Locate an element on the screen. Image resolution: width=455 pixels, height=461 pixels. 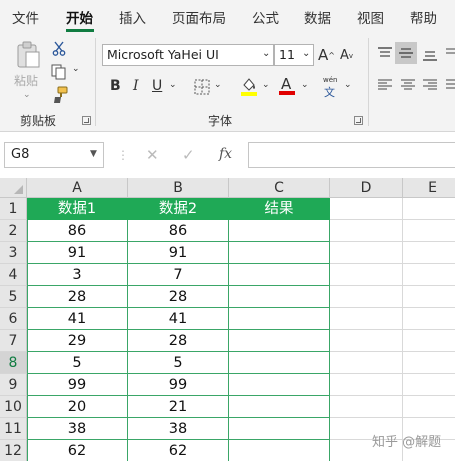
cell-c7 is located at coordinates (279, 341).